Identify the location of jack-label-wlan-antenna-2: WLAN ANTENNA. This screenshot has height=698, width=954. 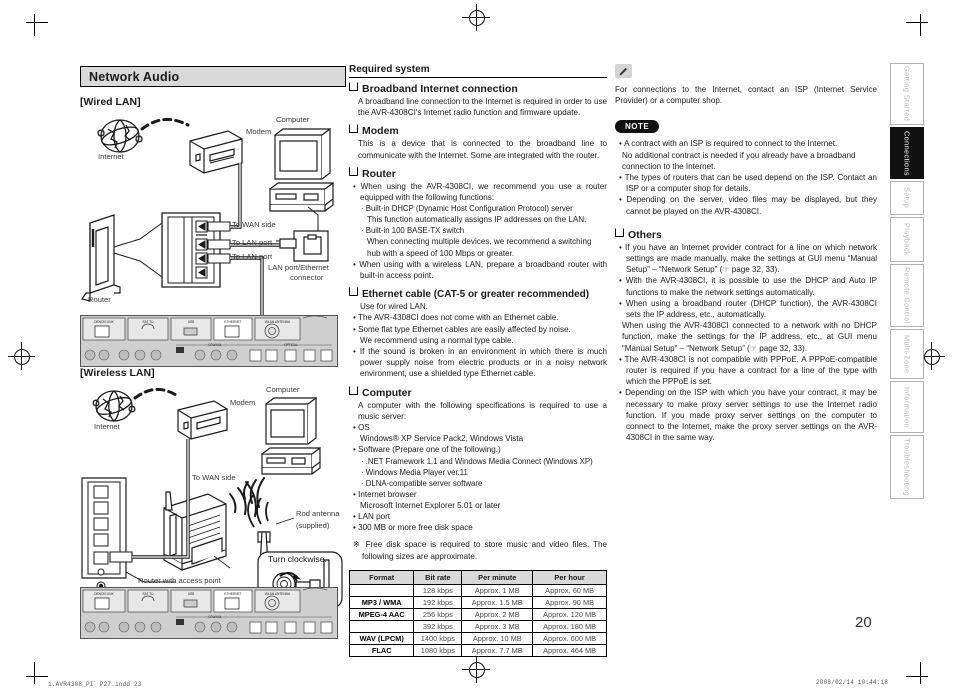
(277, 594).